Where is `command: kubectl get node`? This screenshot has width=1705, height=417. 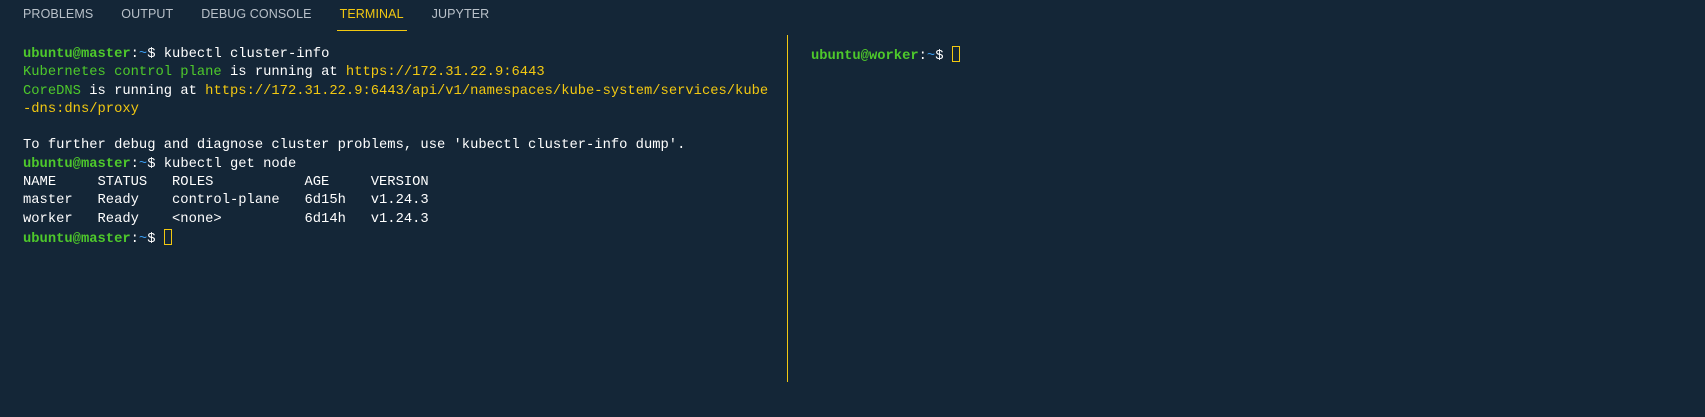 command: kubectl get node is located at coordinates (230, 164).